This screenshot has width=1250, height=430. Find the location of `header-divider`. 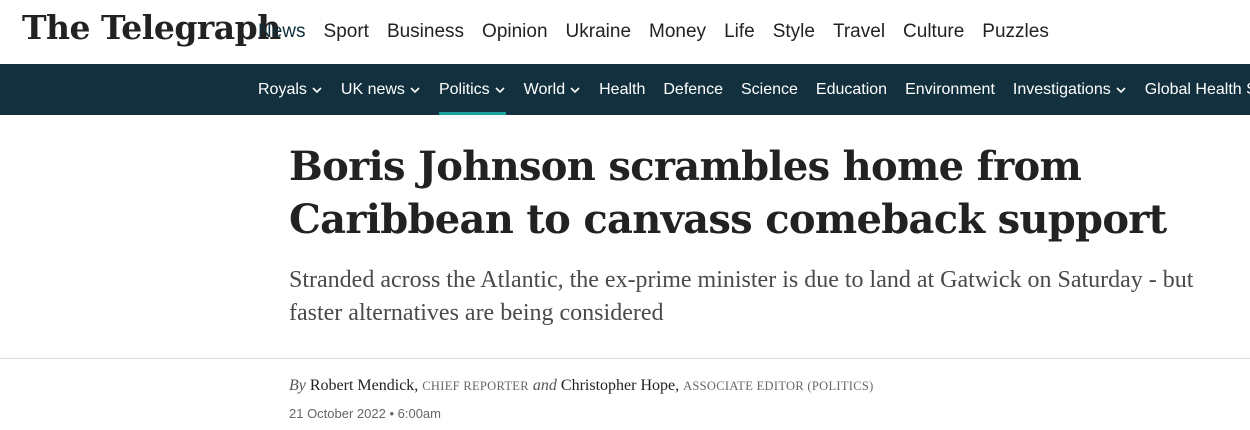

header-divider is located at coordinates (625, 358).